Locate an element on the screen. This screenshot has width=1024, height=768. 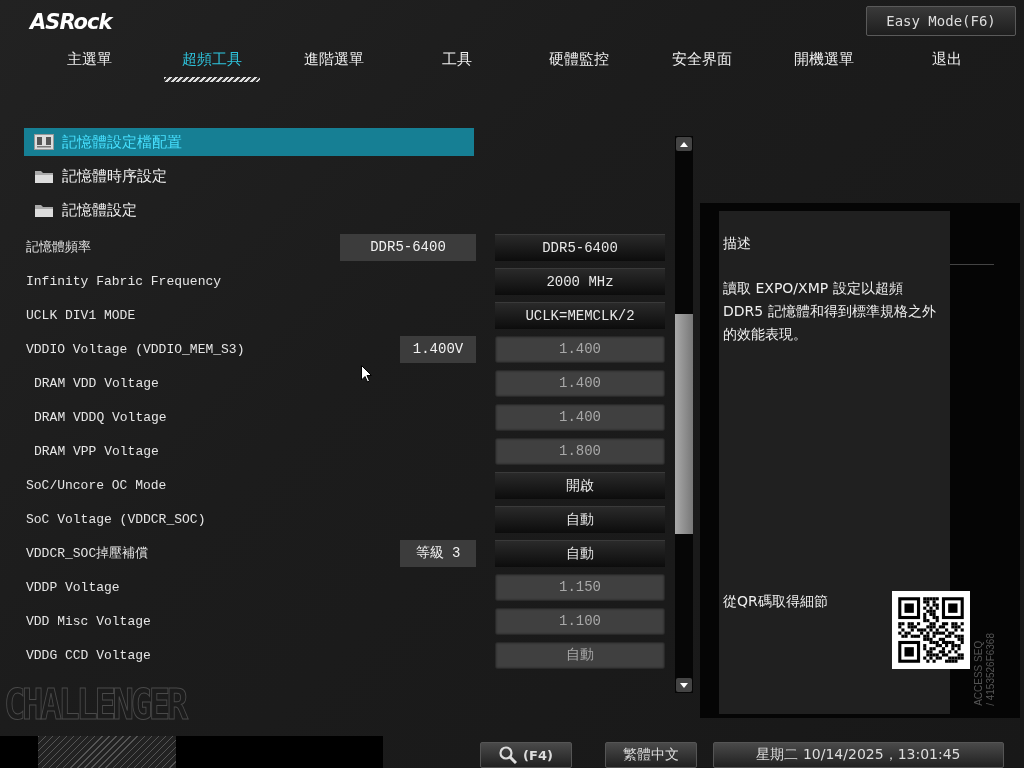
date-time: 星期二 10/14/2025，13:01:45 is located at coordinates (858, 755).